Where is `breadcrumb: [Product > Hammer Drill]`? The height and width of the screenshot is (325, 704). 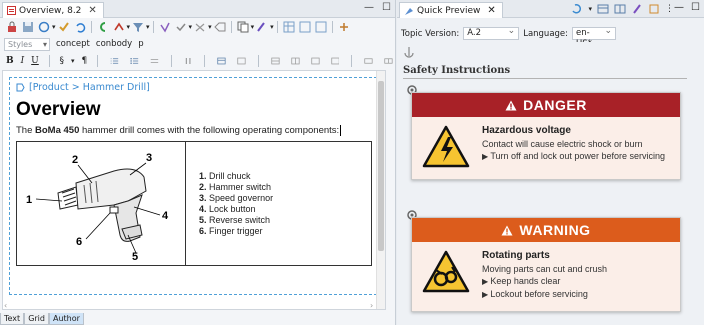 breadcrumb: [Product > Hammer Drill] is located at coordinates (193, 87).